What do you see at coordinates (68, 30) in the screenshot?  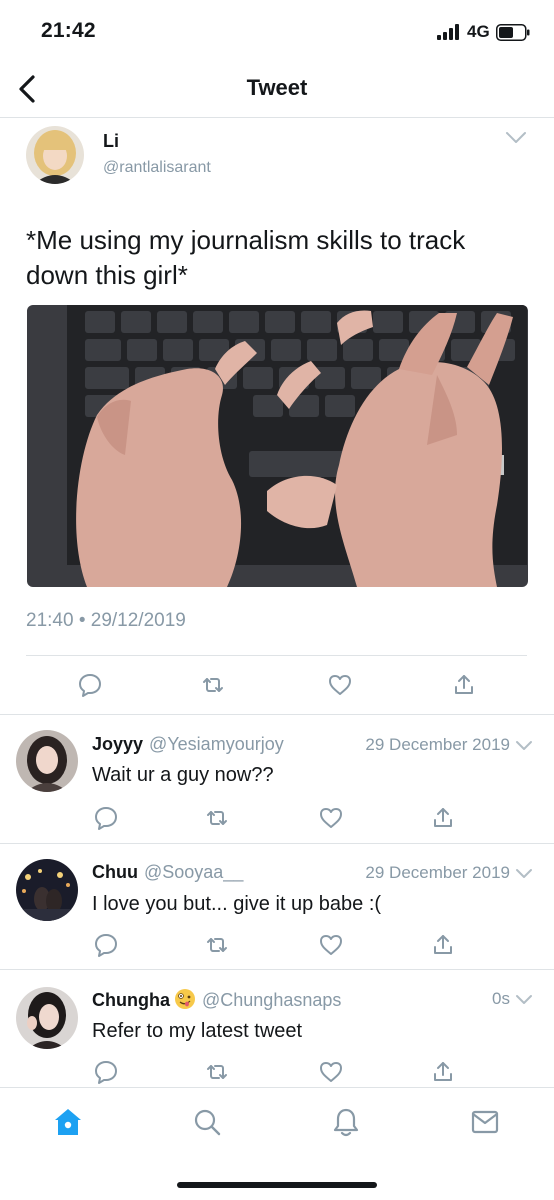 I see `status-time: 21:42` at bounding box center [68, 30].